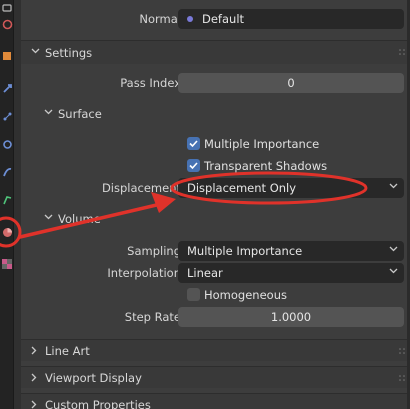 Image resolution: width=410 pixels, height=409 pixels. Describe the element at coordinates (7, 264) in the screenshot. I see `texture-icon` at that location.